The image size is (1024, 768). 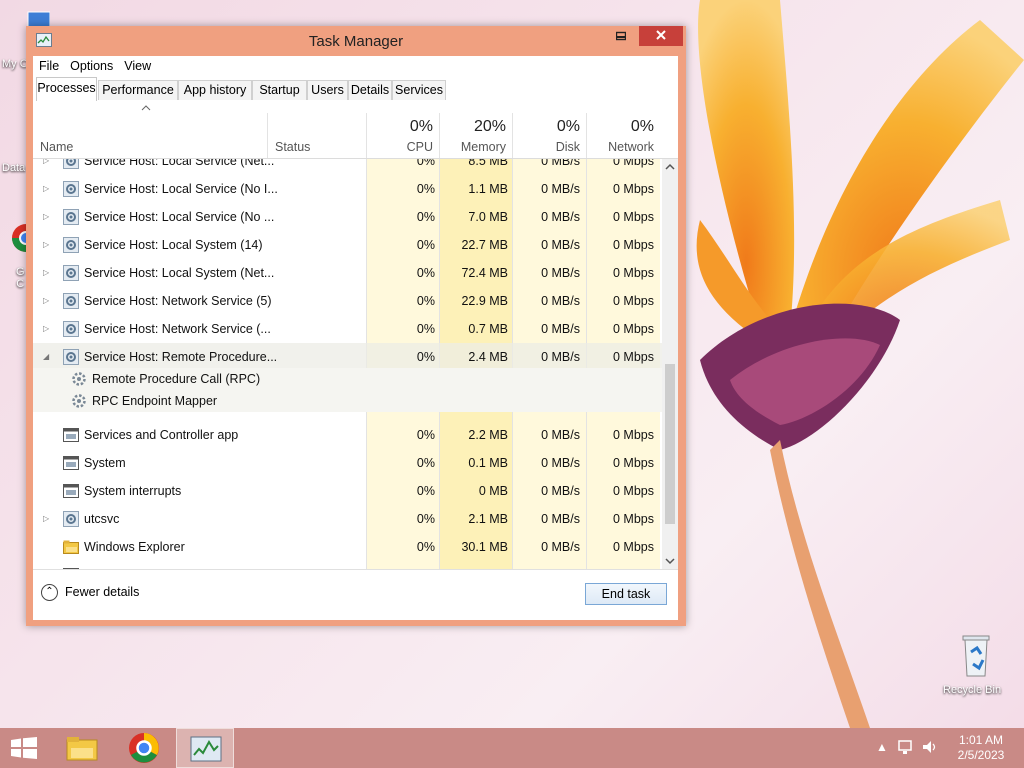 What do you see at coordinates (66, 89) in the screenshot?
I see `tab-processes: Processes` at bounding box center [66, 89].